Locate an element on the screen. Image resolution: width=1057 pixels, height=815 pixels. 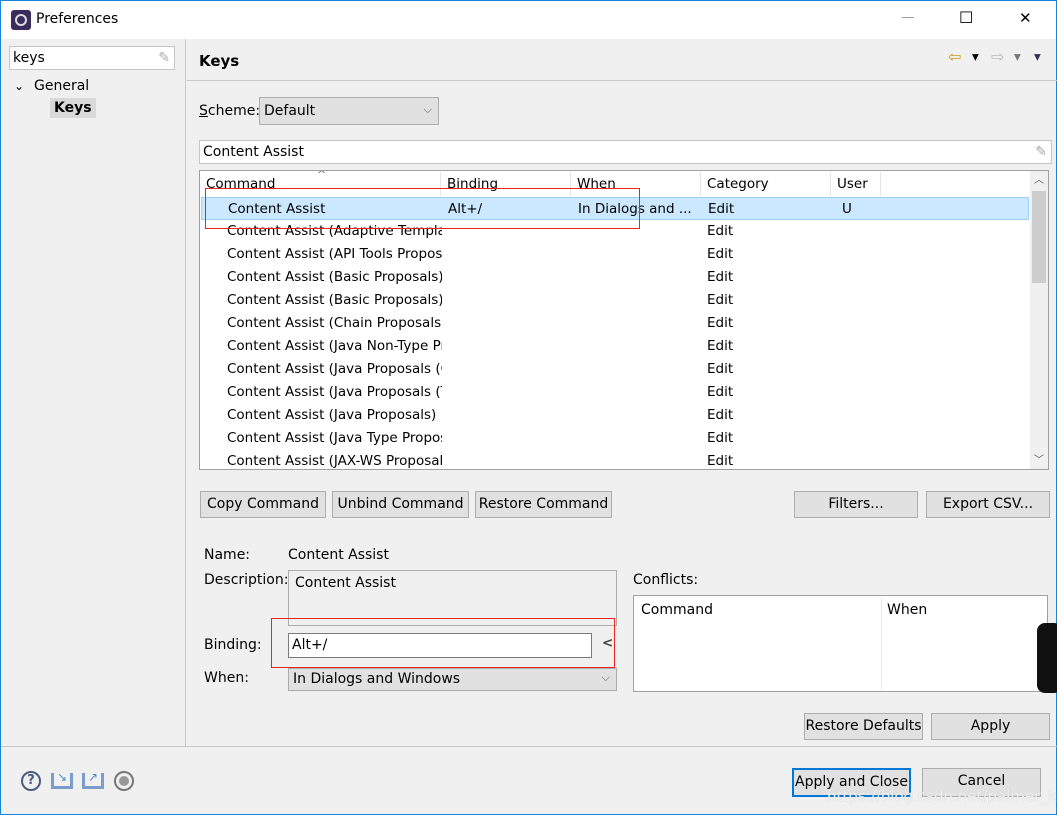
label: Copy Command is located at coordinates (263, 504).